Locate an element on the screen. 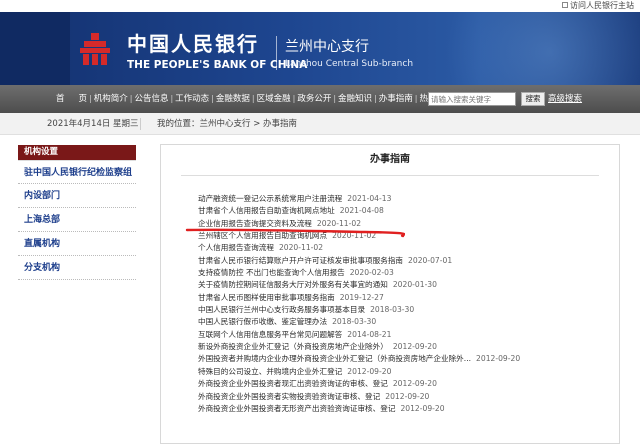 This screenshot has height=444, width=640. sidebar-heading: 机构设置 is located at coordinates (77, 152).